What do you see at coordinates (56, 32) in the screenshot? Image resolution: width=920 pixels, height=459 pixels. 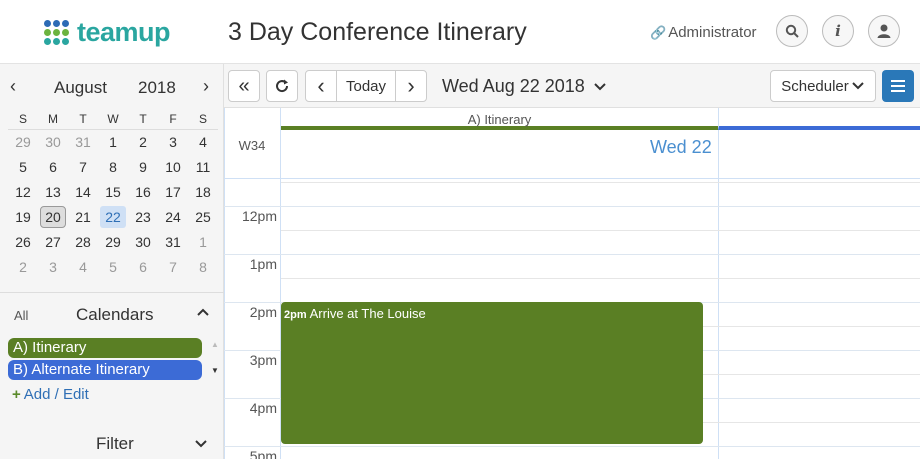 I see `logo-dots-icon` at bounding box center [56, 32].